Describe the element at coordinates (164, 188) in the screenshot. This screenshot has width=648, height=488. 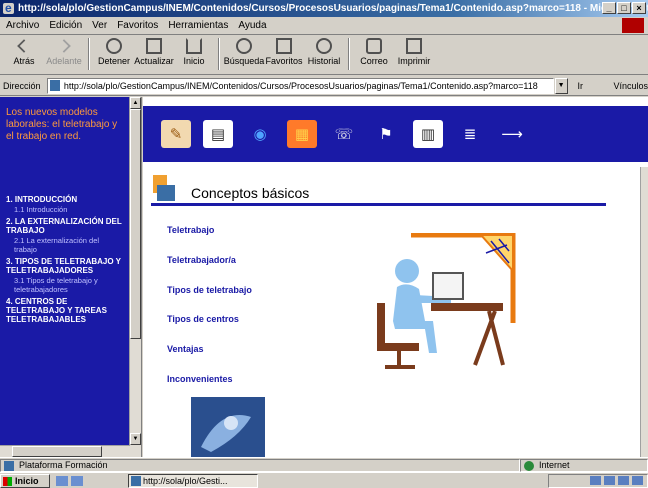
I see `folder-icon` at that location.